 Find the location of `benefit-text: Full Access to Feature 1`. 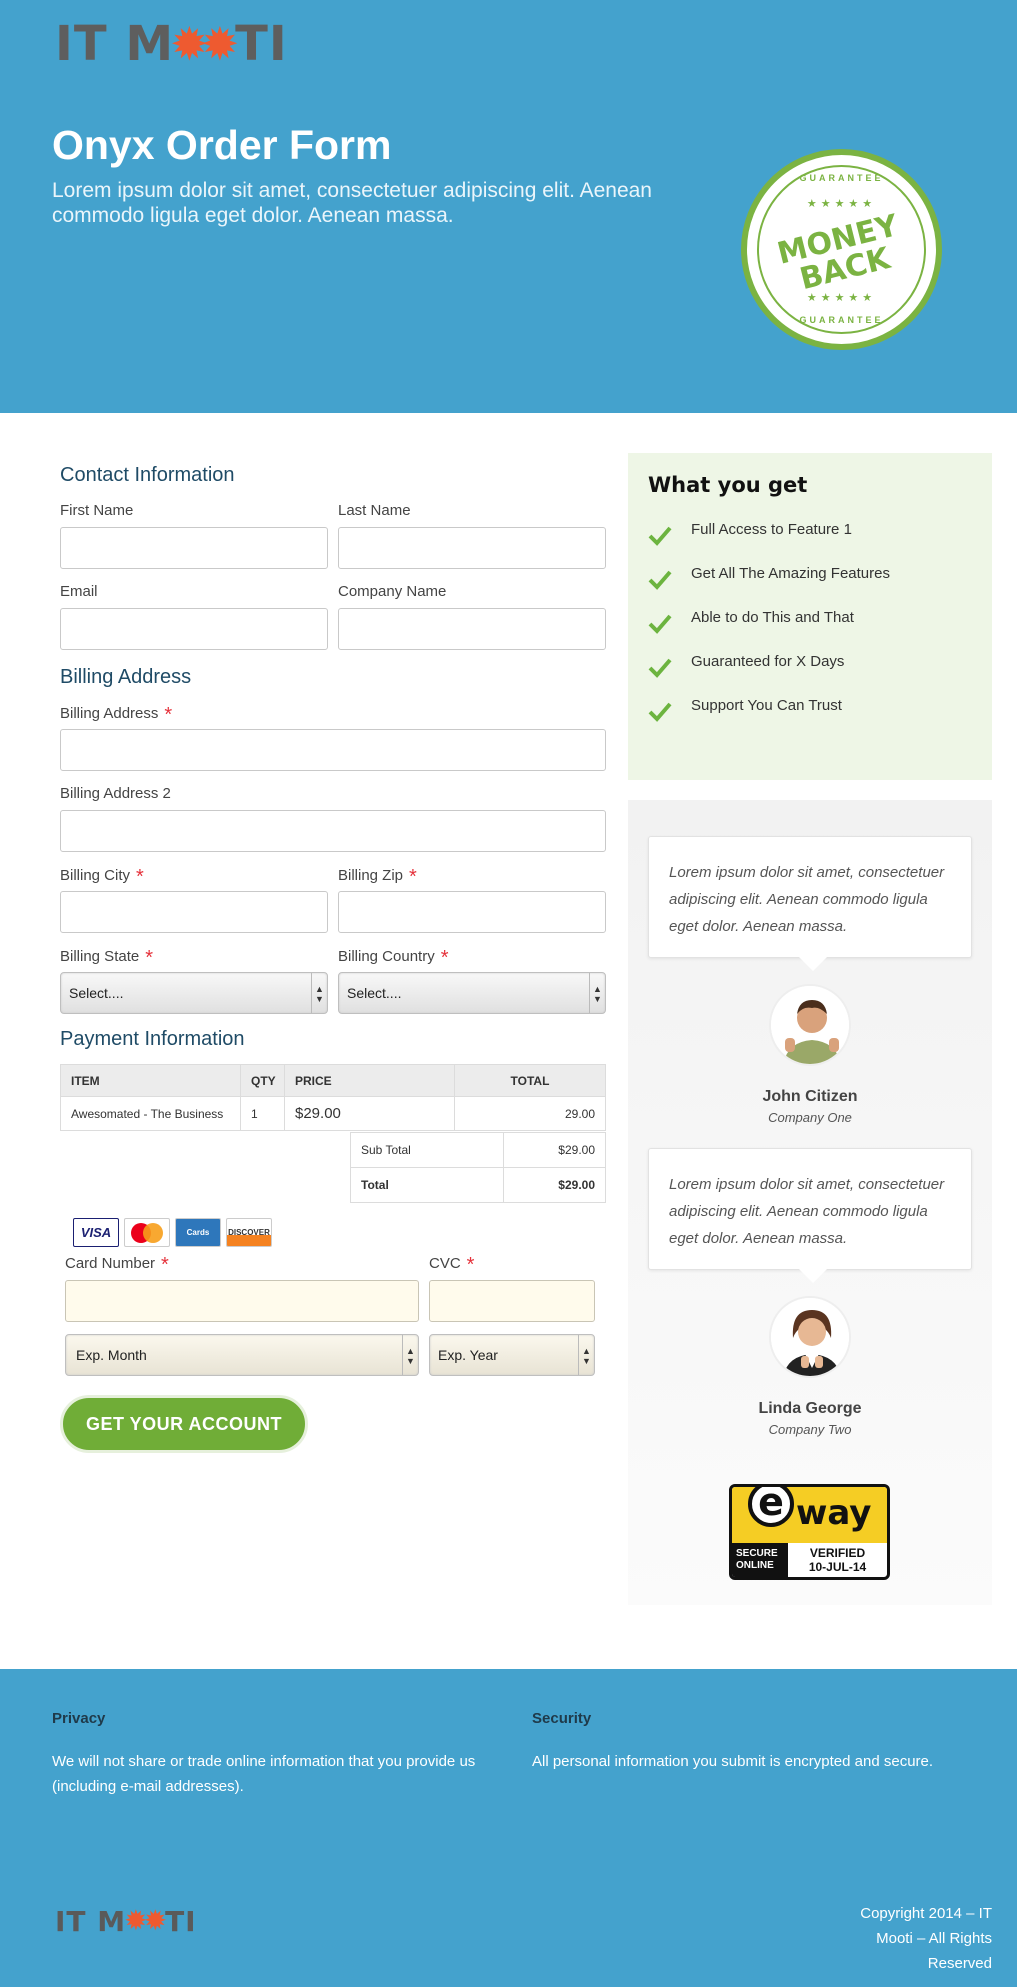

benefit-text: Full Access to Feature 1 is located at coordinates (771, 529).